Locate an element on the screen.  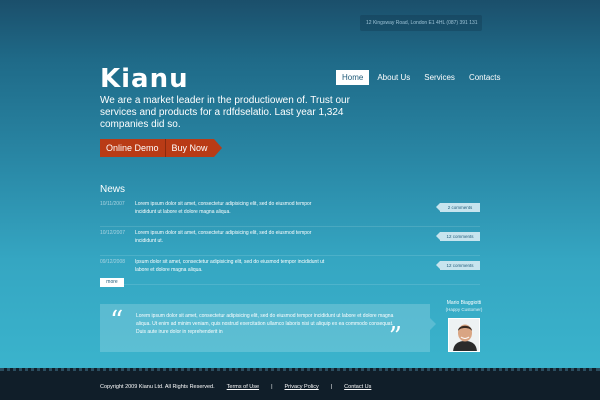
nav-home: Home is located at coordinates (353, 77).